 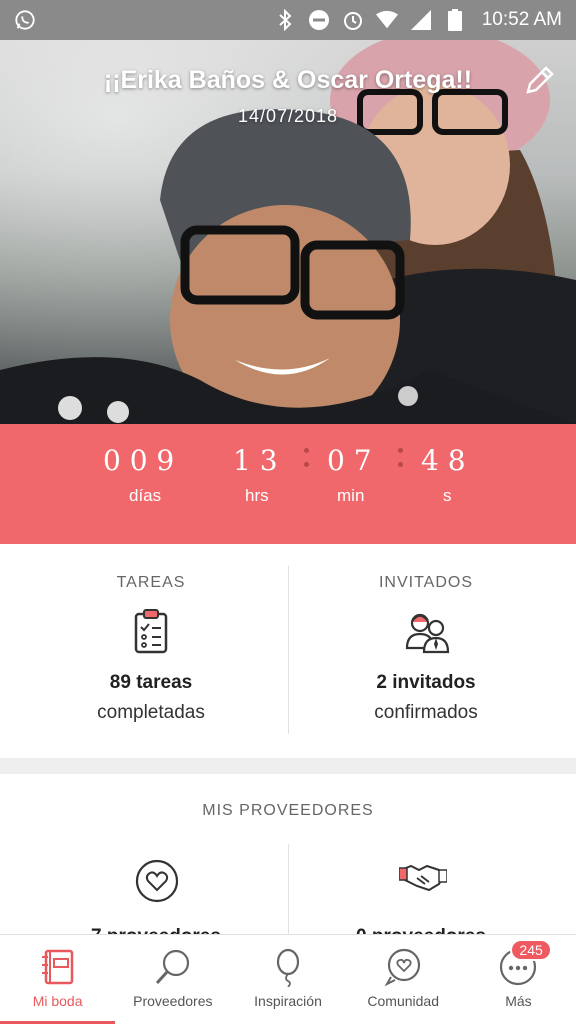 What do you see at coordinates (173, 1001) in the screenshot?
I see `nav-label-proveedores: Proveedores` at bounding box center [173, 1001].